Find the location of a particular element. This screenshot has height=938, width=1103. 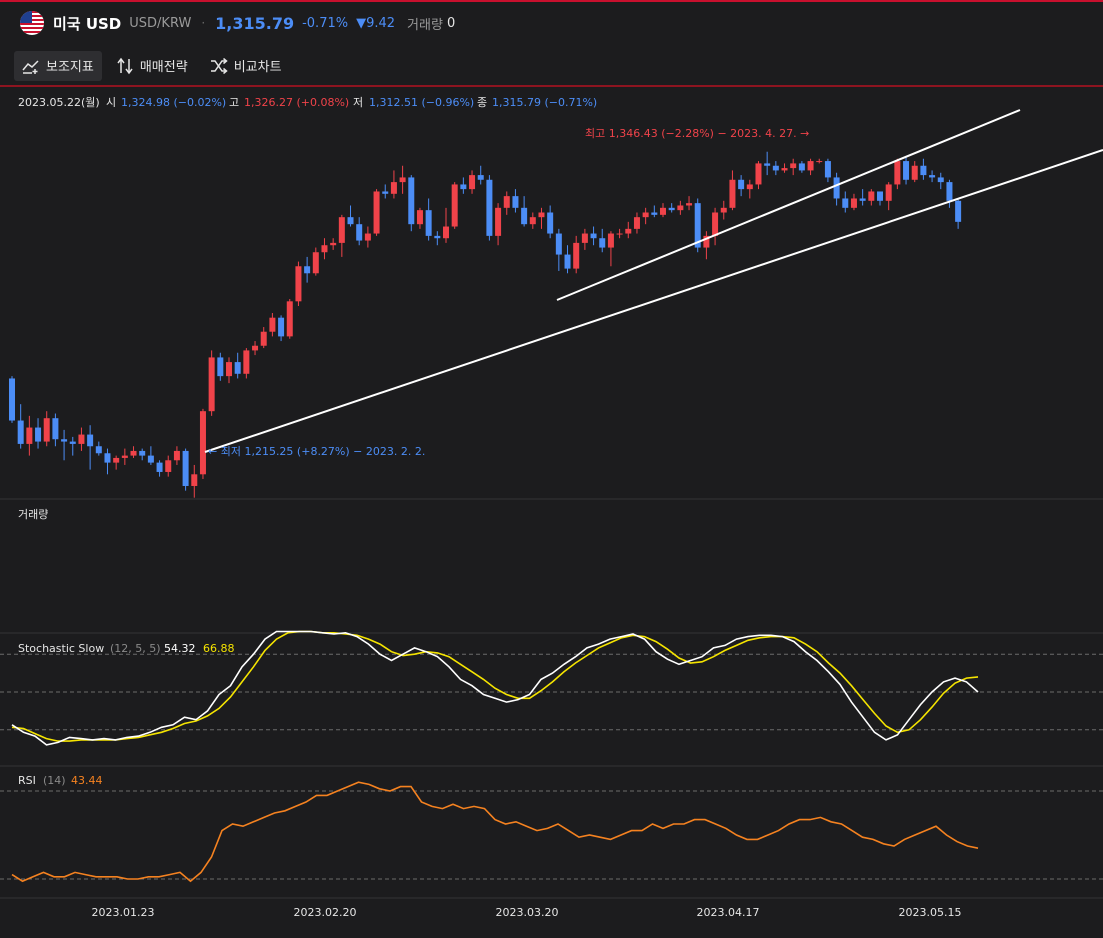

compare-button: 비교차트 is located at coordinates (246, 66).